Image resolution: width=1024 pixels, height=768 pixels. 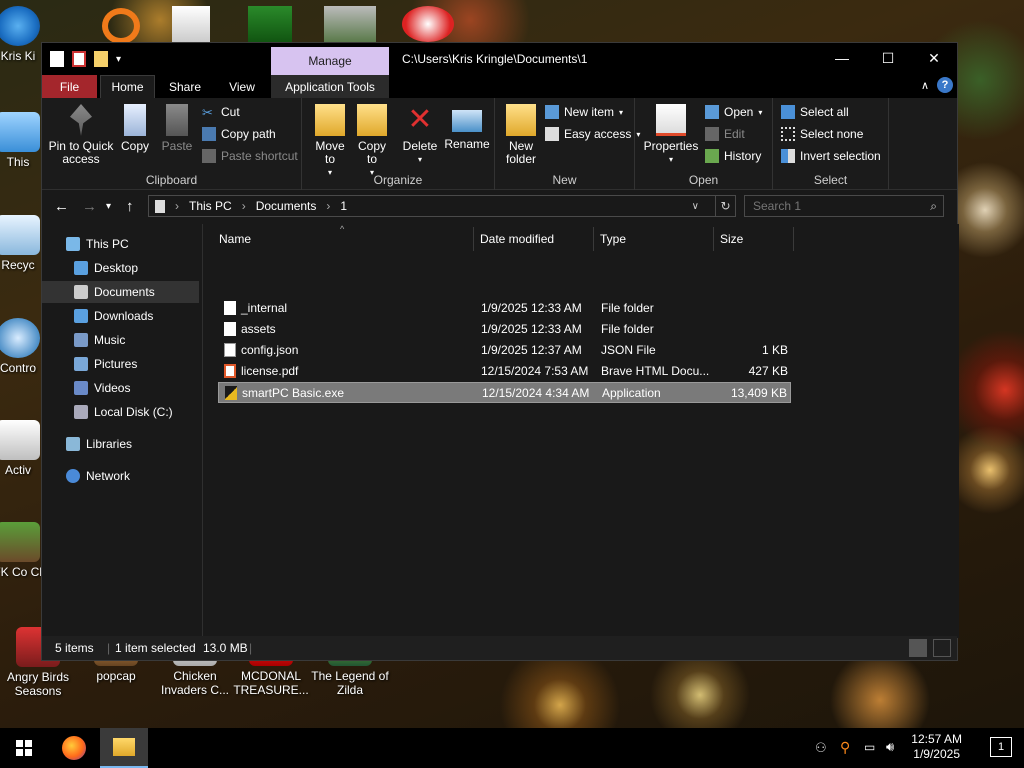 I want to click on nav-item-desktop: Desktop, so click(x=106, y=268).